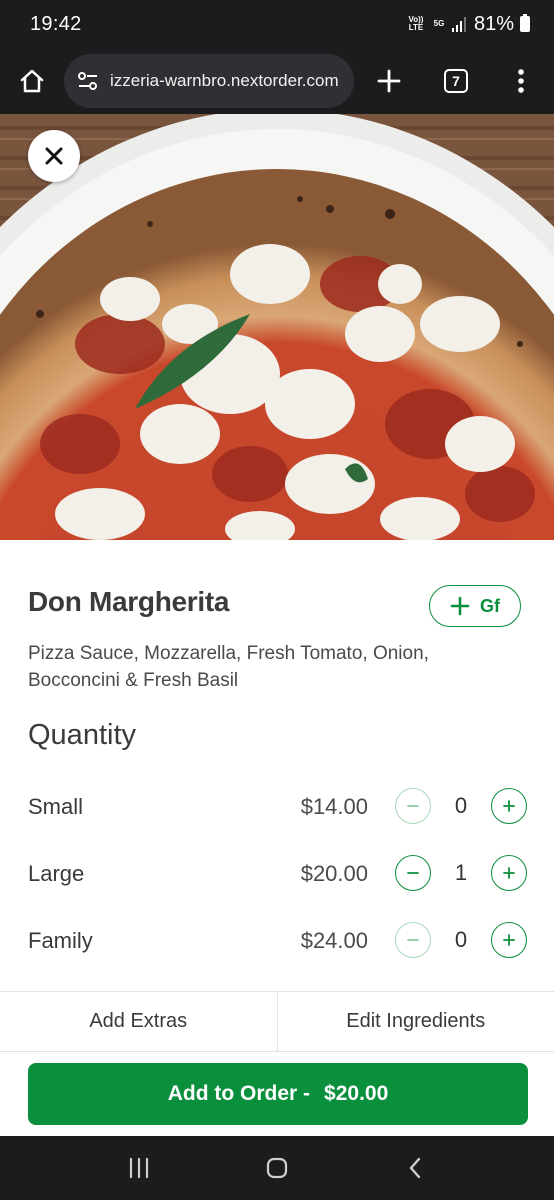 The image size is (554, 1200). I want to click on tab-count: 7, so click(456, 81).